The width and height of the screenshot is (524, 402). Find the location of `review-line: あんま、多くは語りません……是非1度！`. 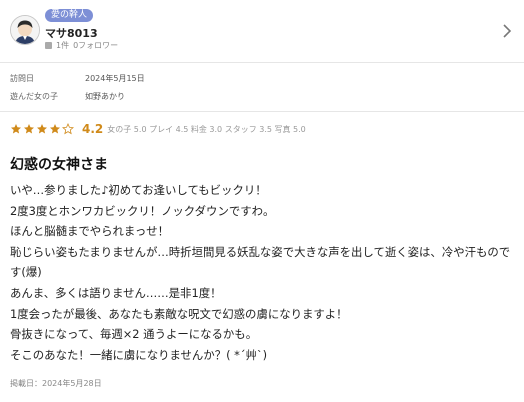

review-line: あんま、多くは語りません……是非1度！ is located at coordinates (116, 292).